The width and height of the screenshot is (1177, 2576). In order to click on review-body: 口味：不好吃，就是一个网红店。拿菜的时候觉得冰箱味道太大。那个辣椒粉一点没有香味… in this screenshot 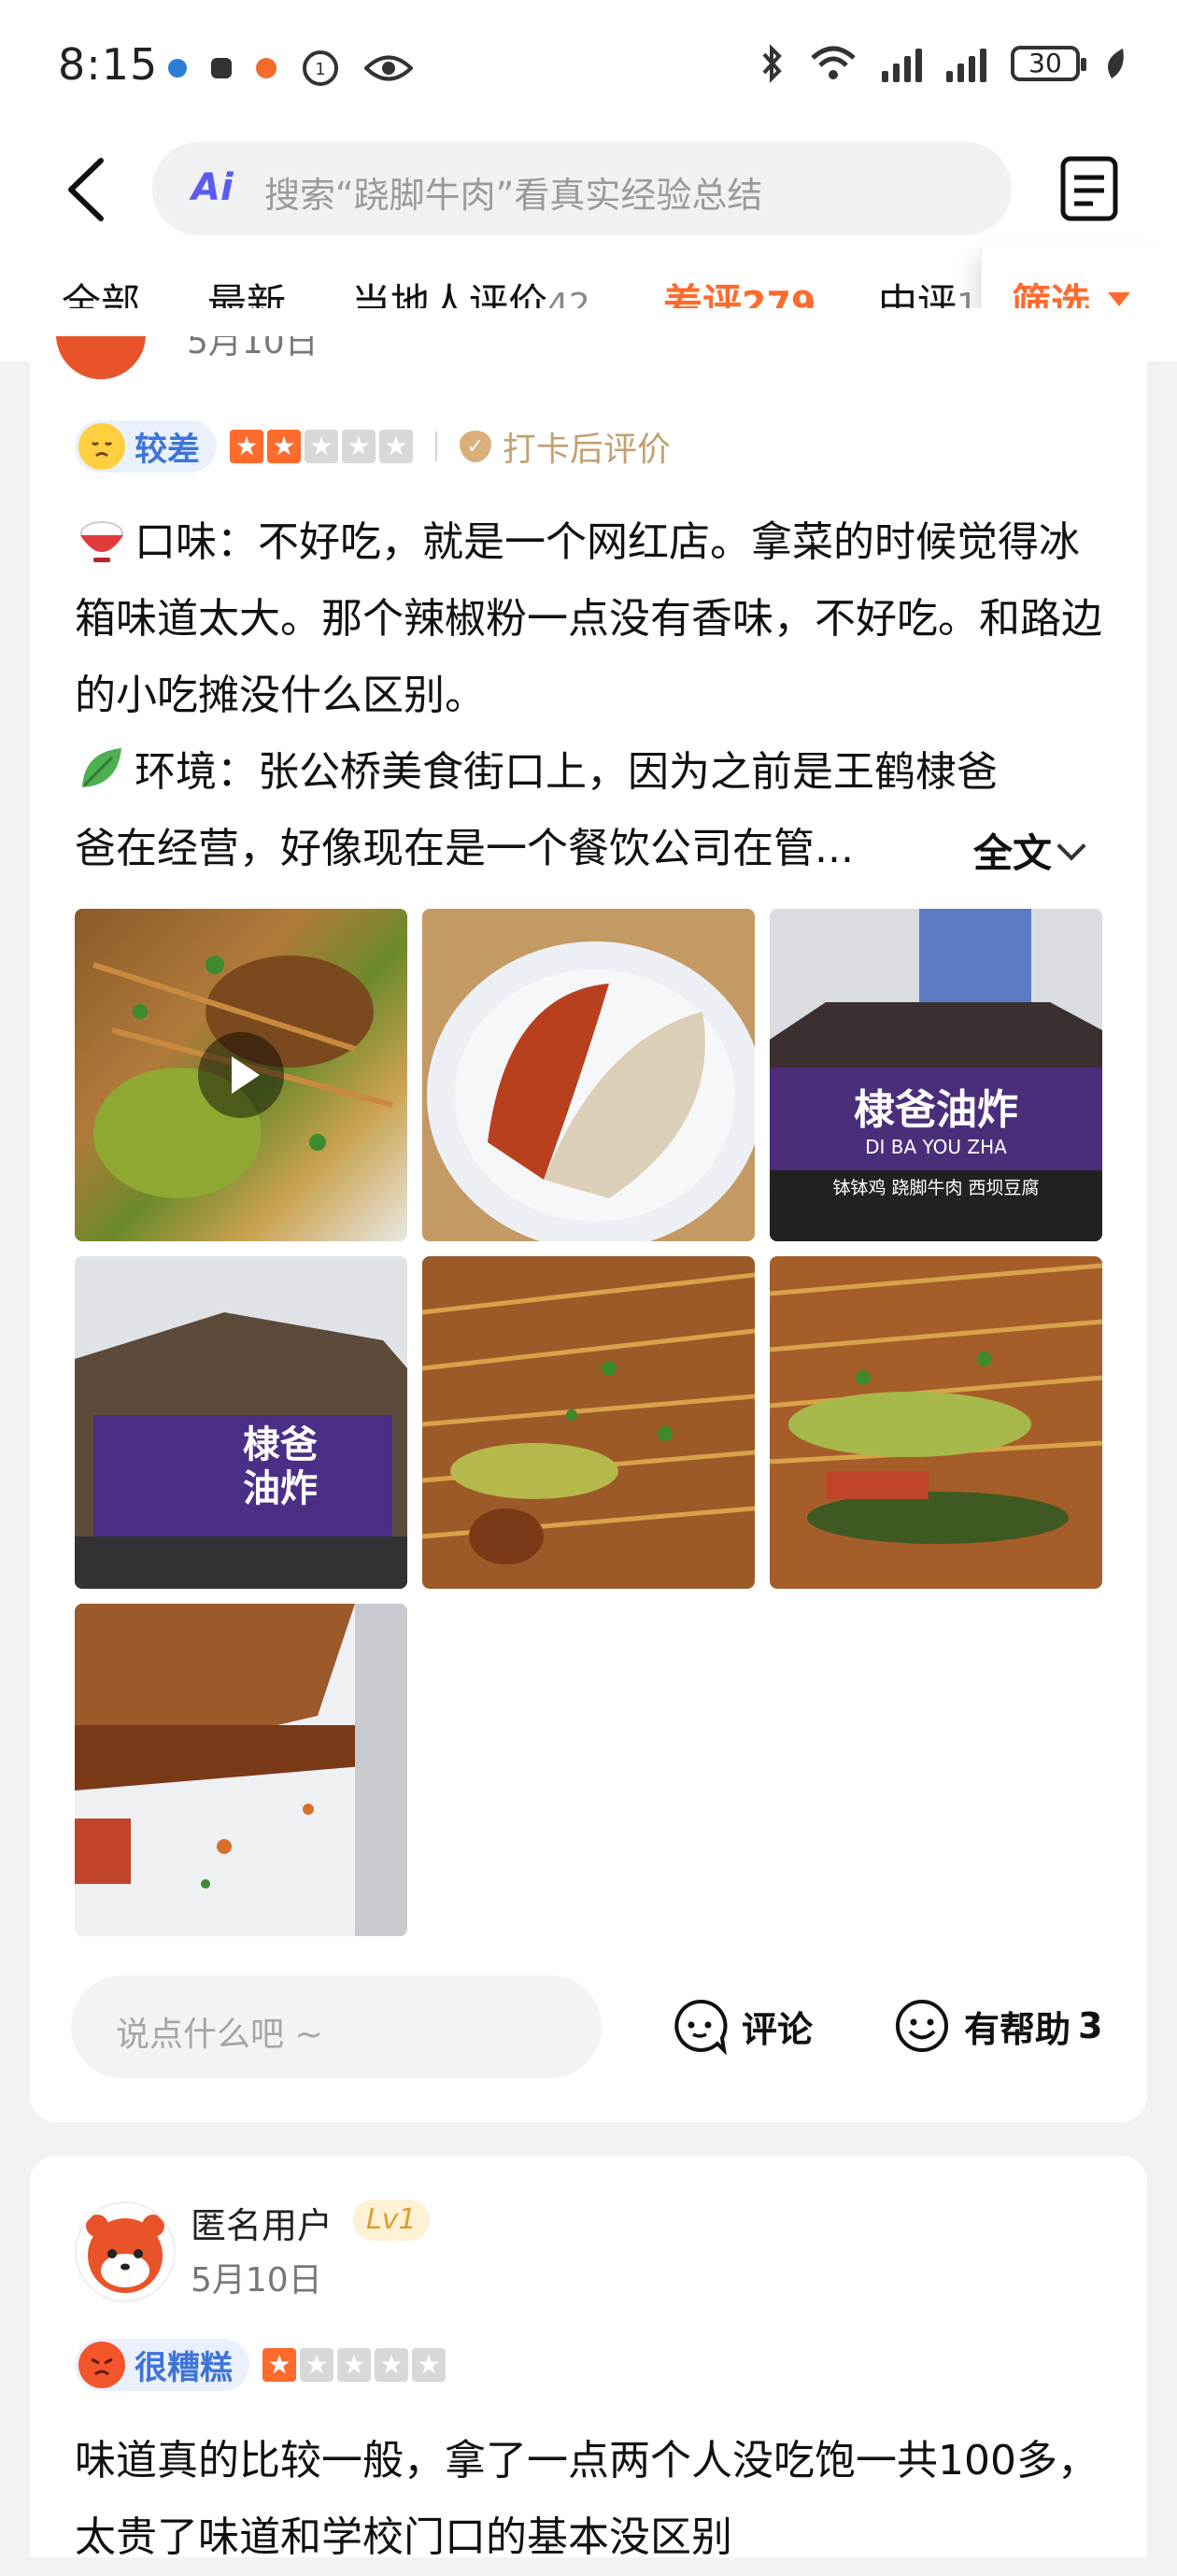, I will do `click(588, 695)`.